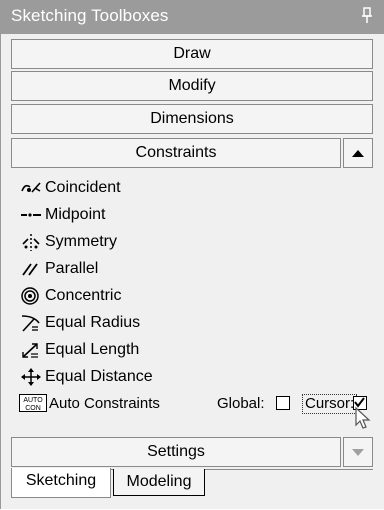 The image size is (384, 510). I want to click on pin-icon, so click(367, 16).